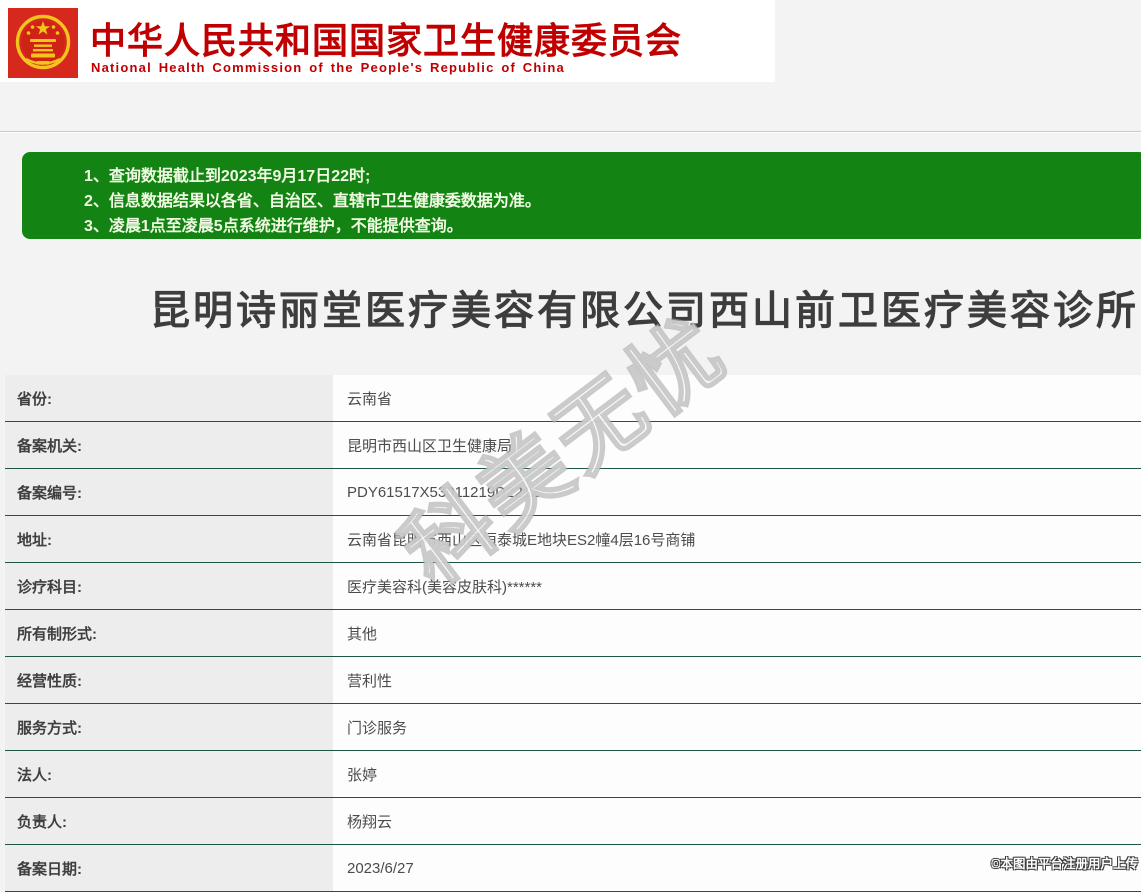 The width and height of the screenshot is (1141, 892). What do you see at coordinates (737, 492) in the screenshot?
I see `row-value: PDY61517X53011219D2212` at bounding box center [737, 492].